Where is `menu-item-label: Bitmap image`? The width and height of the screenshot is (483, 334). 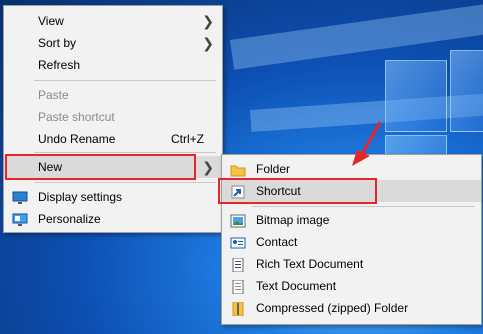
menu-item-label: Bitmap image is located at coordinates (293, 220).